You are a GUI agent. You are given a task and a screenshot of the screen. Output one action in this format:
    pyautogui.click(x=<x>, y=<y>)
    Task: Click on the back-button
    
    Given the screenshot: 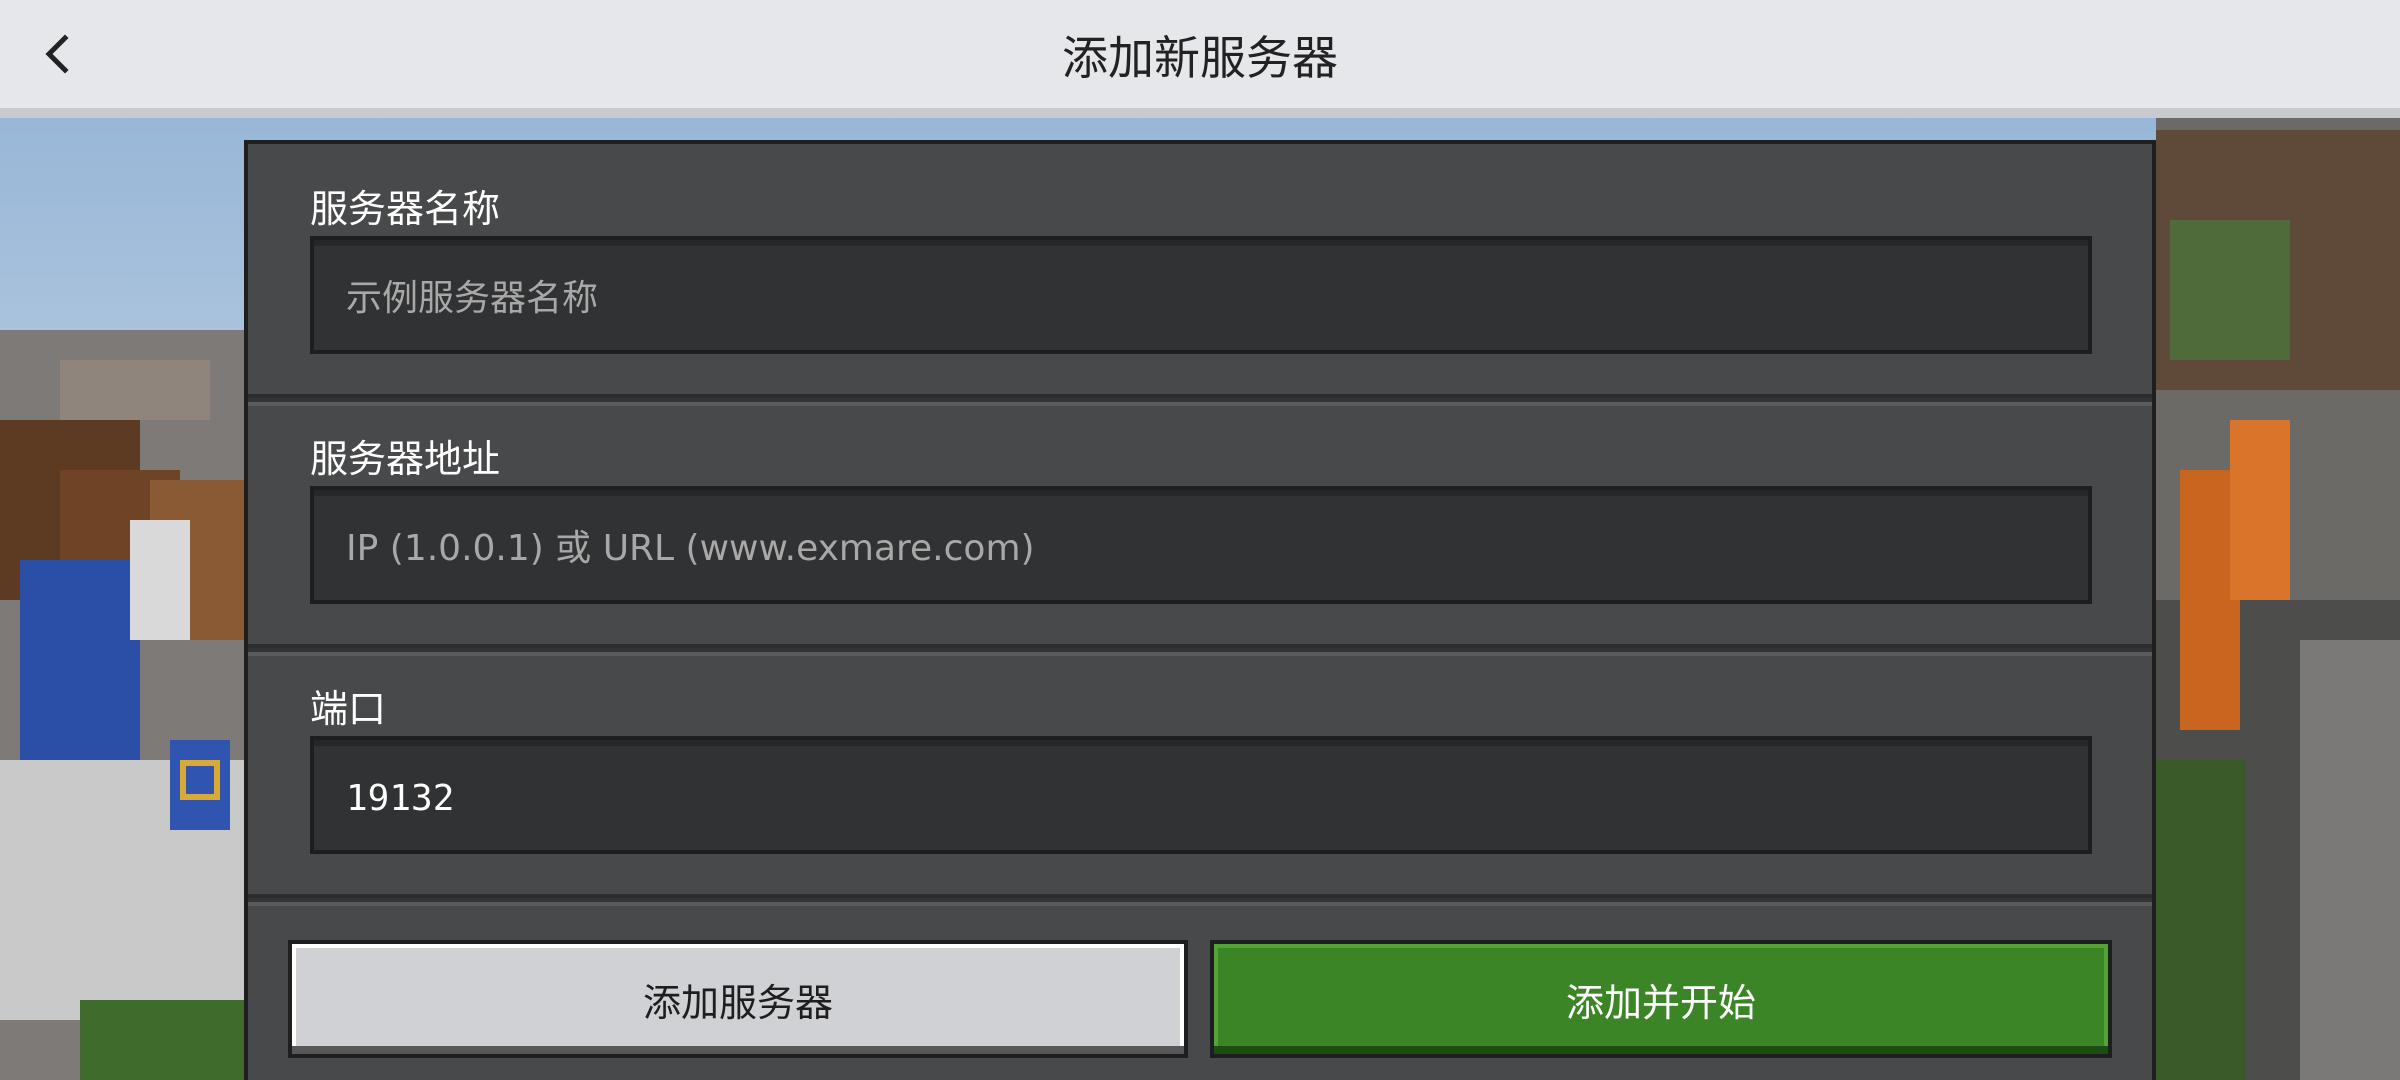 What is the action you would take?
    pyautogui.click(x=56, y=54)
    